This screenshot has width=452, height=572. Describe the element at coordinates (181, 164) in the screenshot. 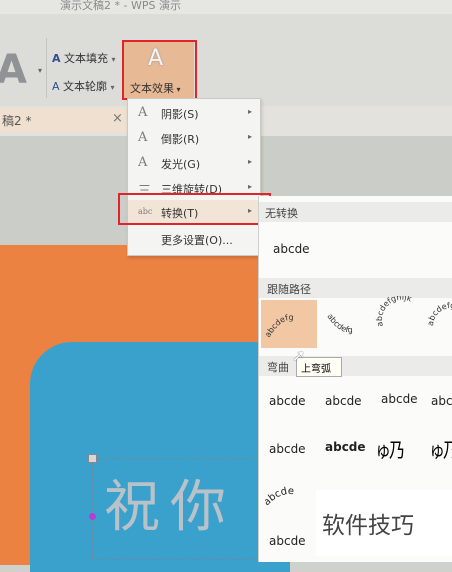

I see `menu-item-label: 发光(G)` at that location.